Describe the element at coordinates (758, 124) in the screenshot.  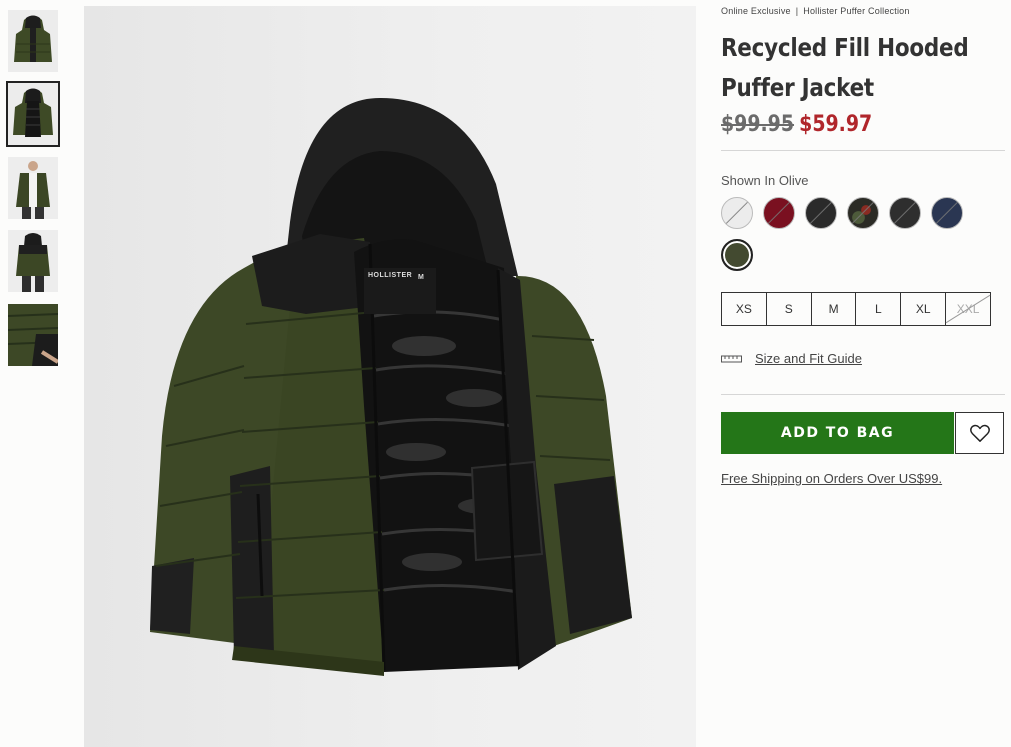
I see `original-price: $99.95` at that location.